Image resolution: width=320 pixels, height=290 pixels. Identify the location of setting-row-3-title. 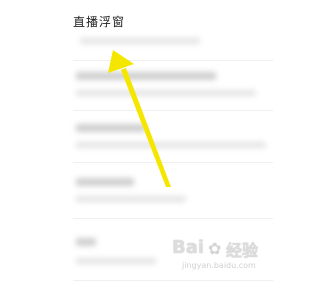
(111, 128).